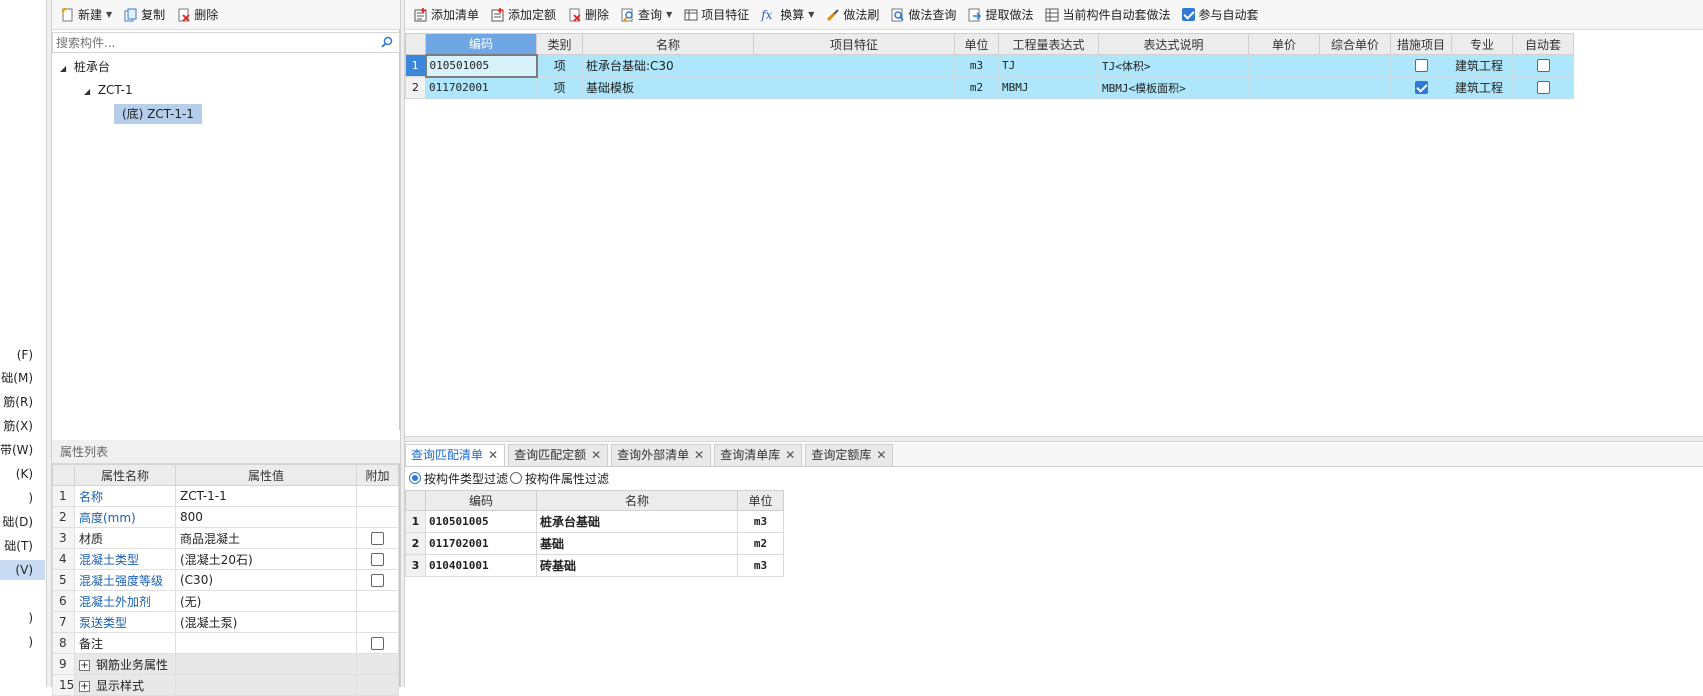  Describe the element at coordinates (225, 685) in the screenshot. I see `property-group-row: 15 + 显示样式` at that location.